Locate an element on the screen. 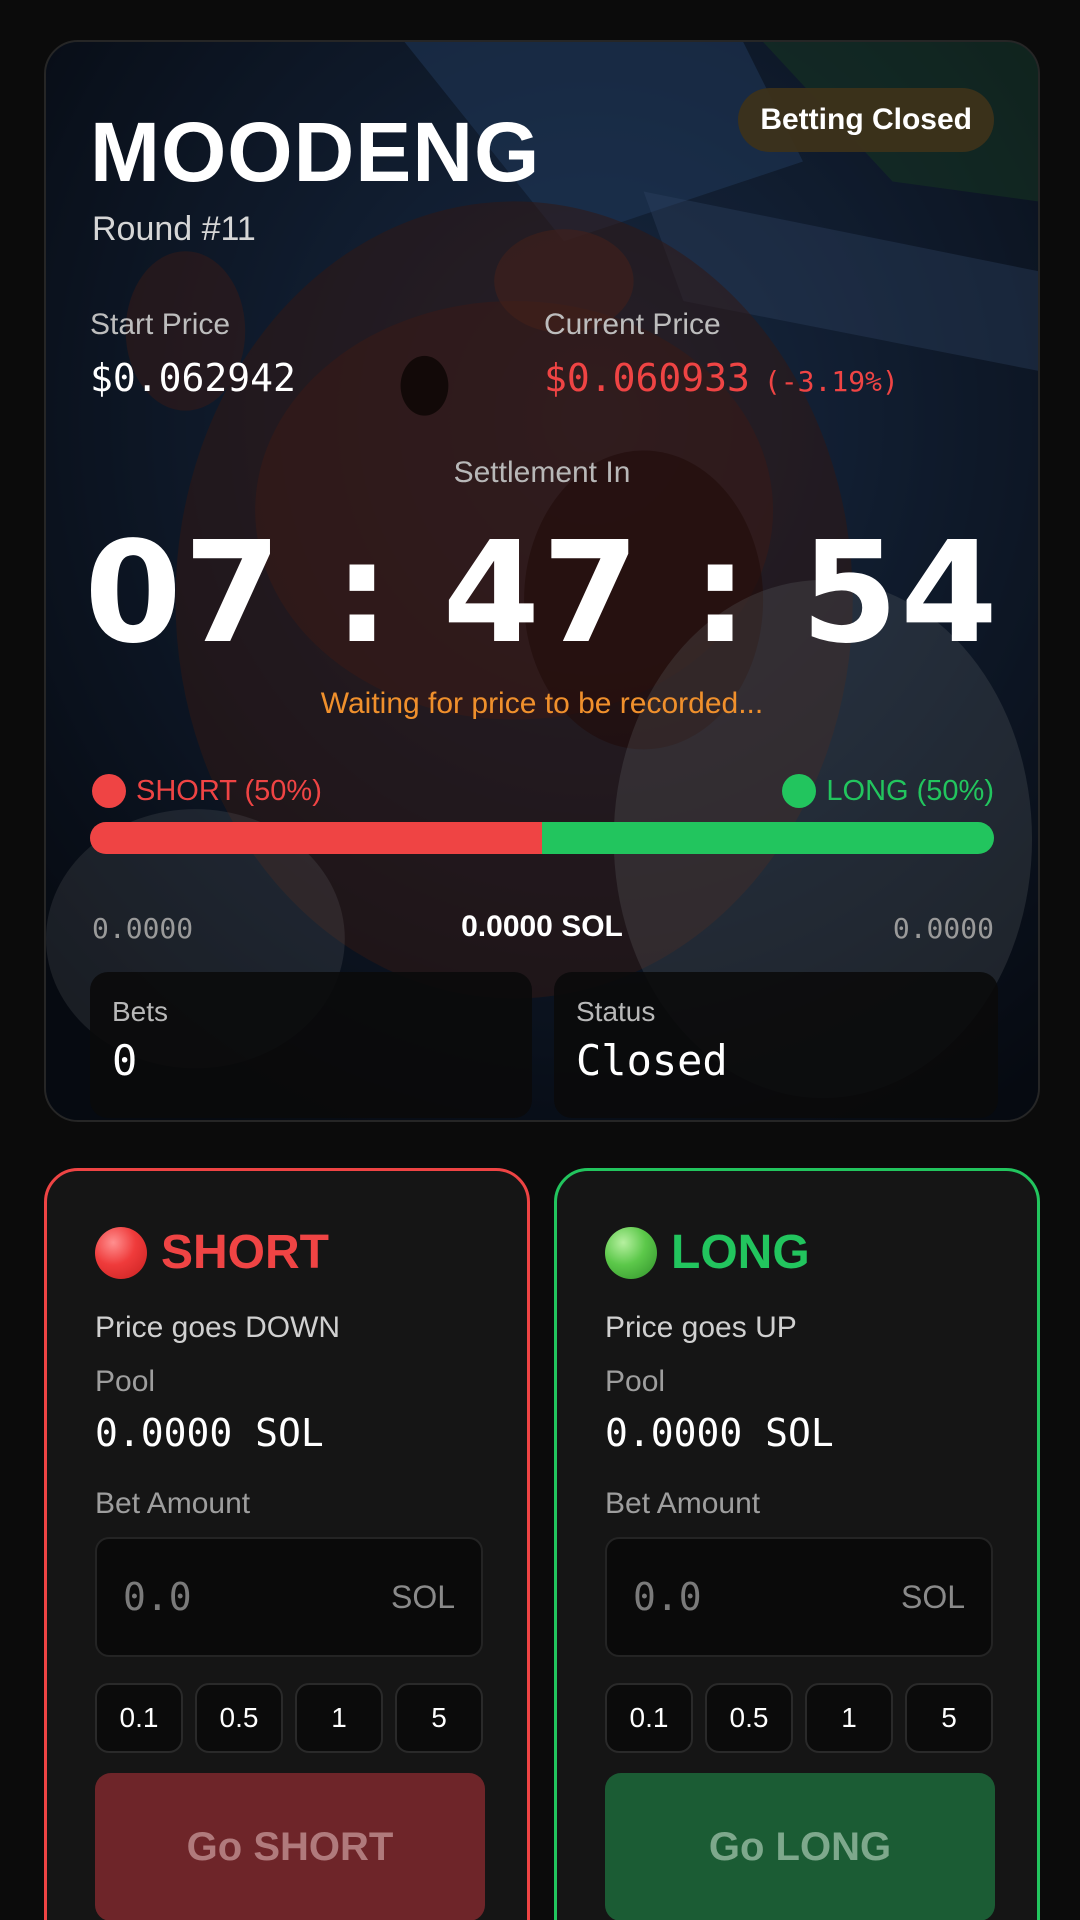 The image size is (1080, 1920). long-bet-amount-field: SOL is located at coordinates (799, 1597).